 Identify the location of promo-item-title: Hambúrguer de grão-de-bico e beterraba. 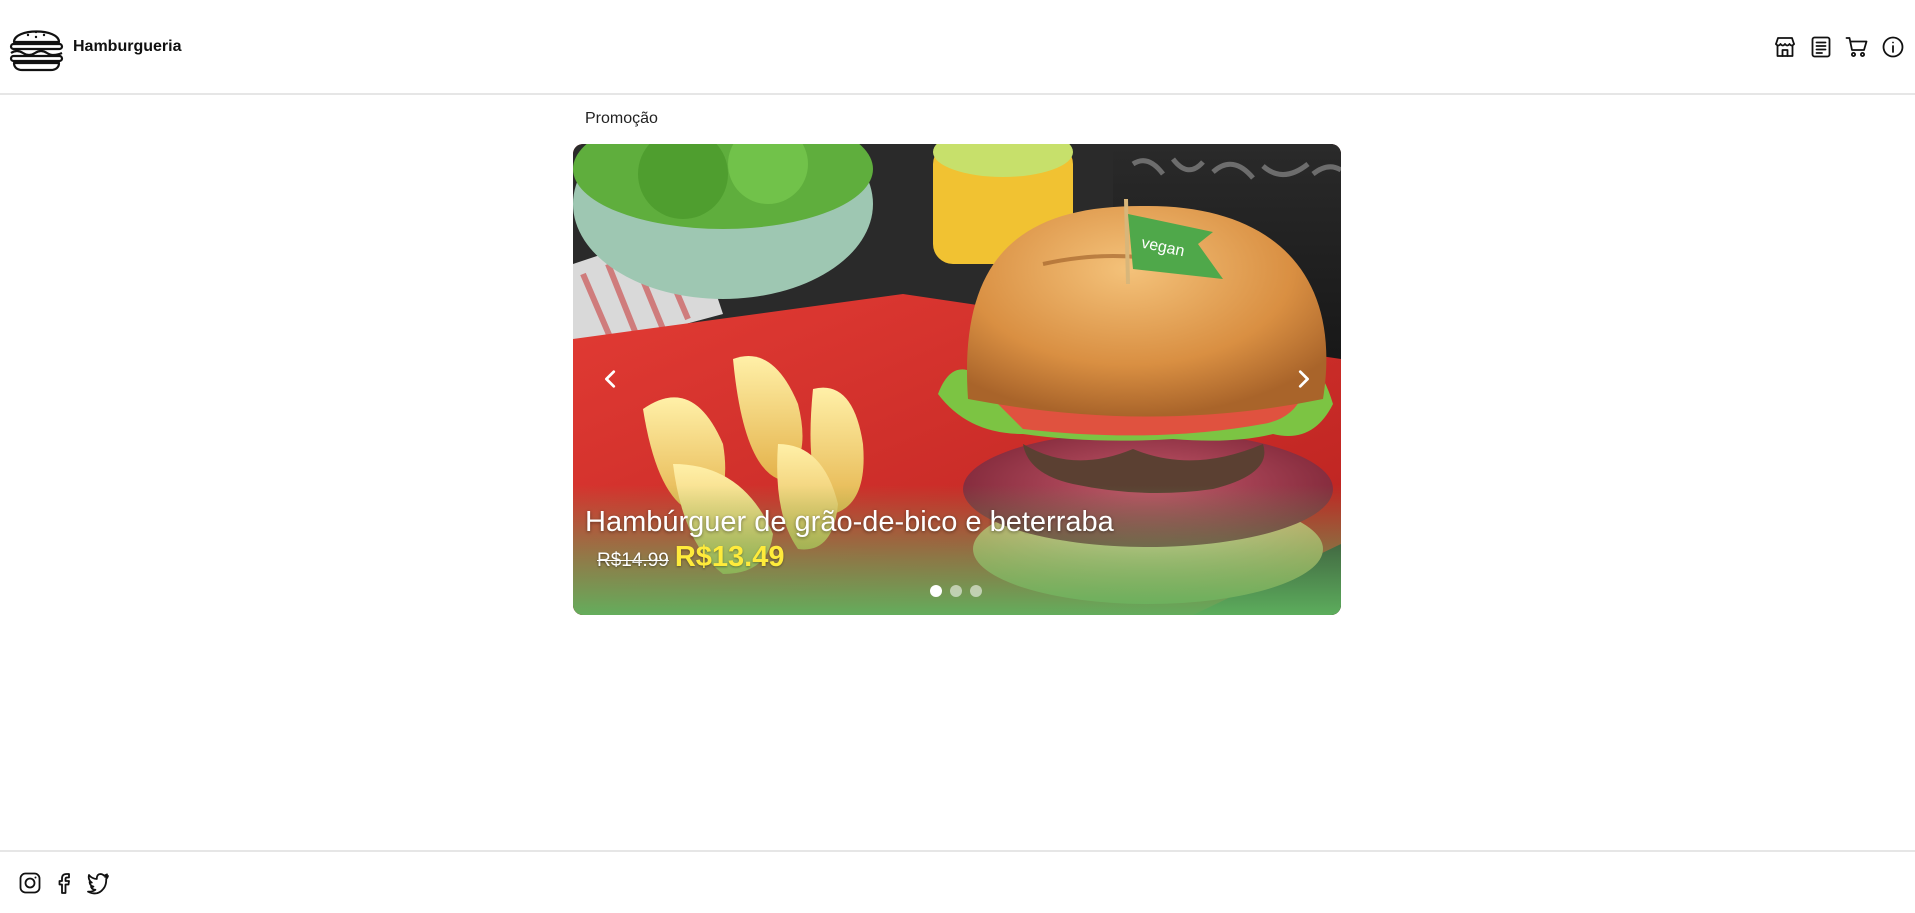
(849, 522).